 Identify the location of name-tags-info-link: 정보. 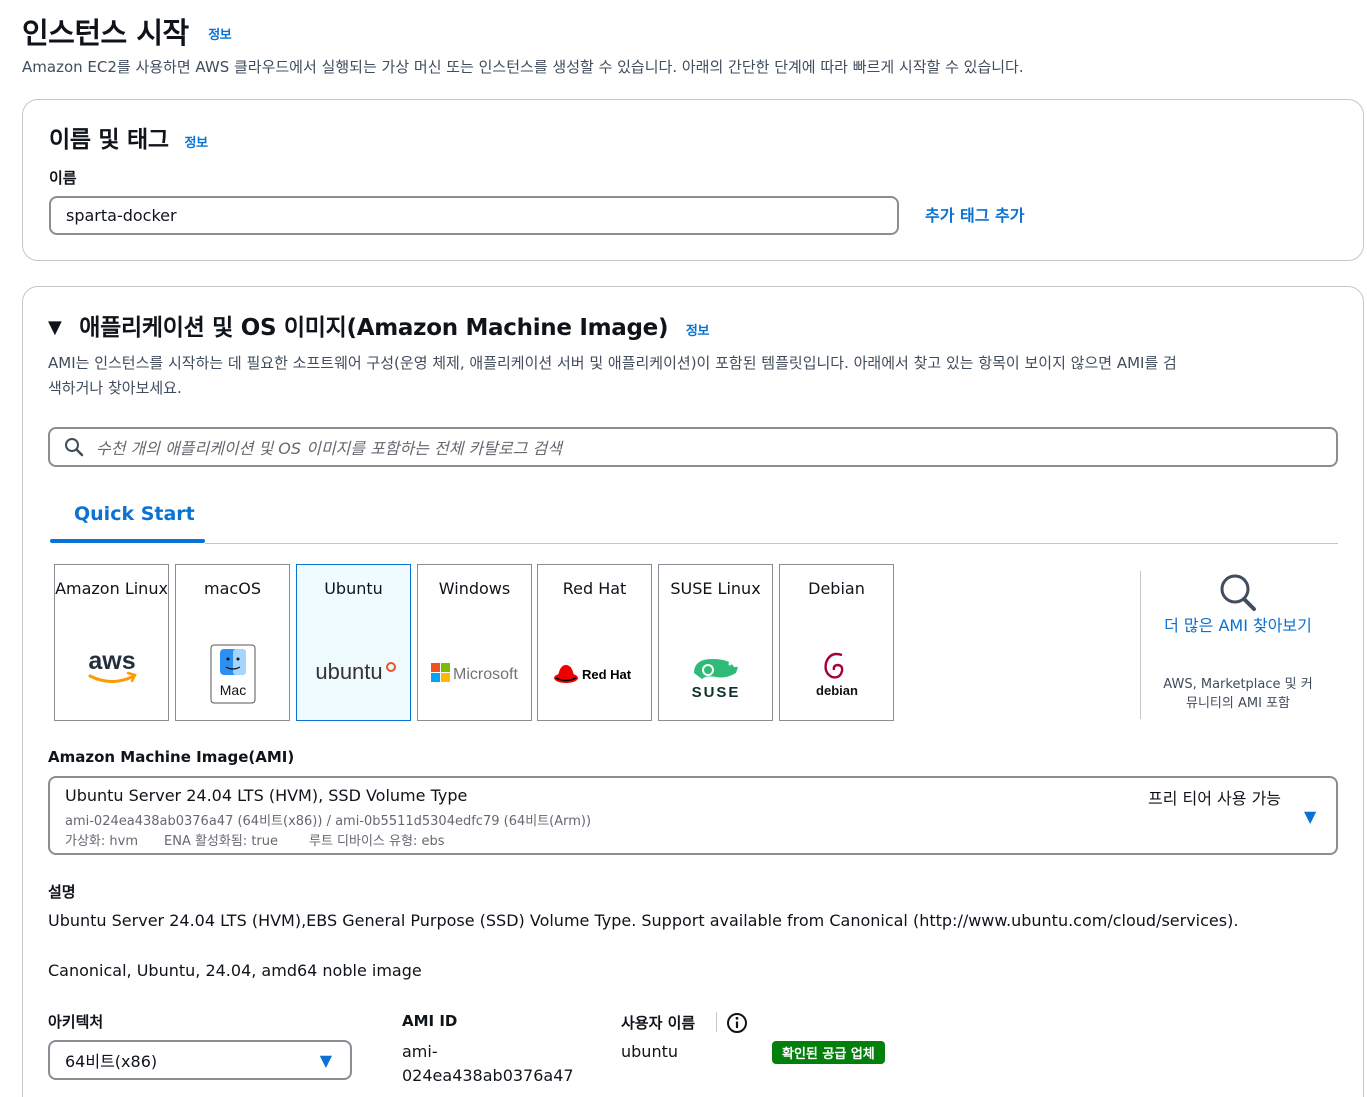
(196, 143).